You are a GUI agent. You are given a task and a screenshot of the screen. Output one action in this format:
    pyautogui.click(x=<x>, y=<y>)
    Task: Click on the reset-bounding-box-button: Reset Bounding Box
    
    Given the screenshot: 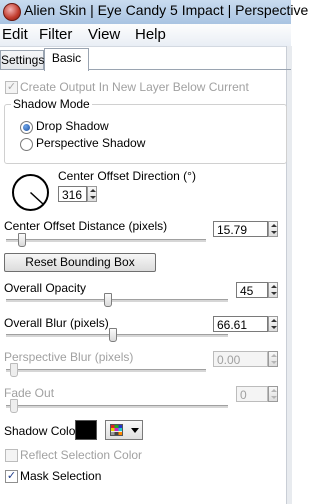 What is the action you would take?
    pyautogui.click(x=80, y=262)
    